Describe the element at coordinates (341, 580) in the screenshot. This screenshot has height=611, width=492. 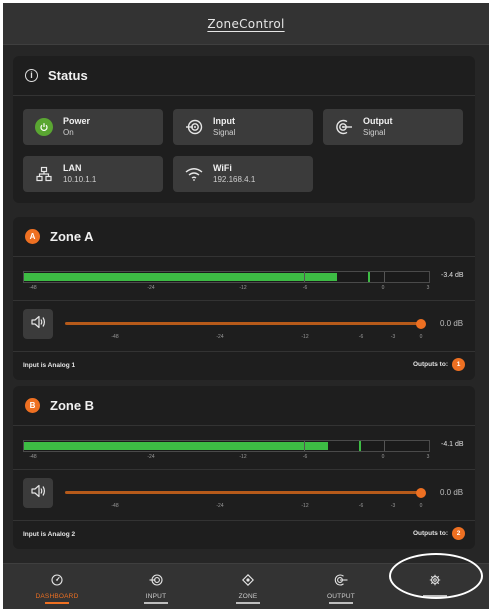
I see `output-icon` at that location.